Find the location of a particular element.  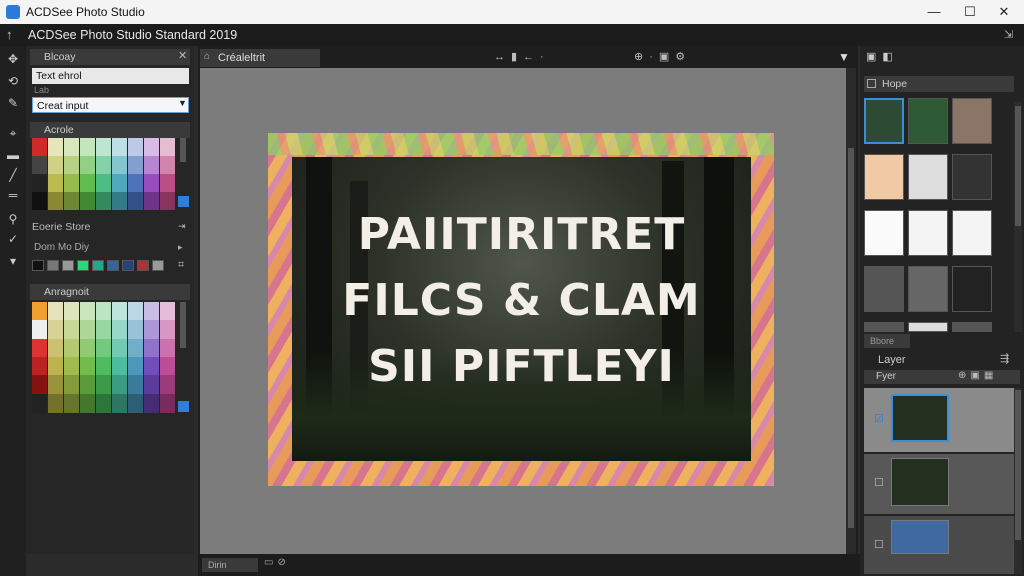

palette-scrollbar is located at coordinates (183, 150).